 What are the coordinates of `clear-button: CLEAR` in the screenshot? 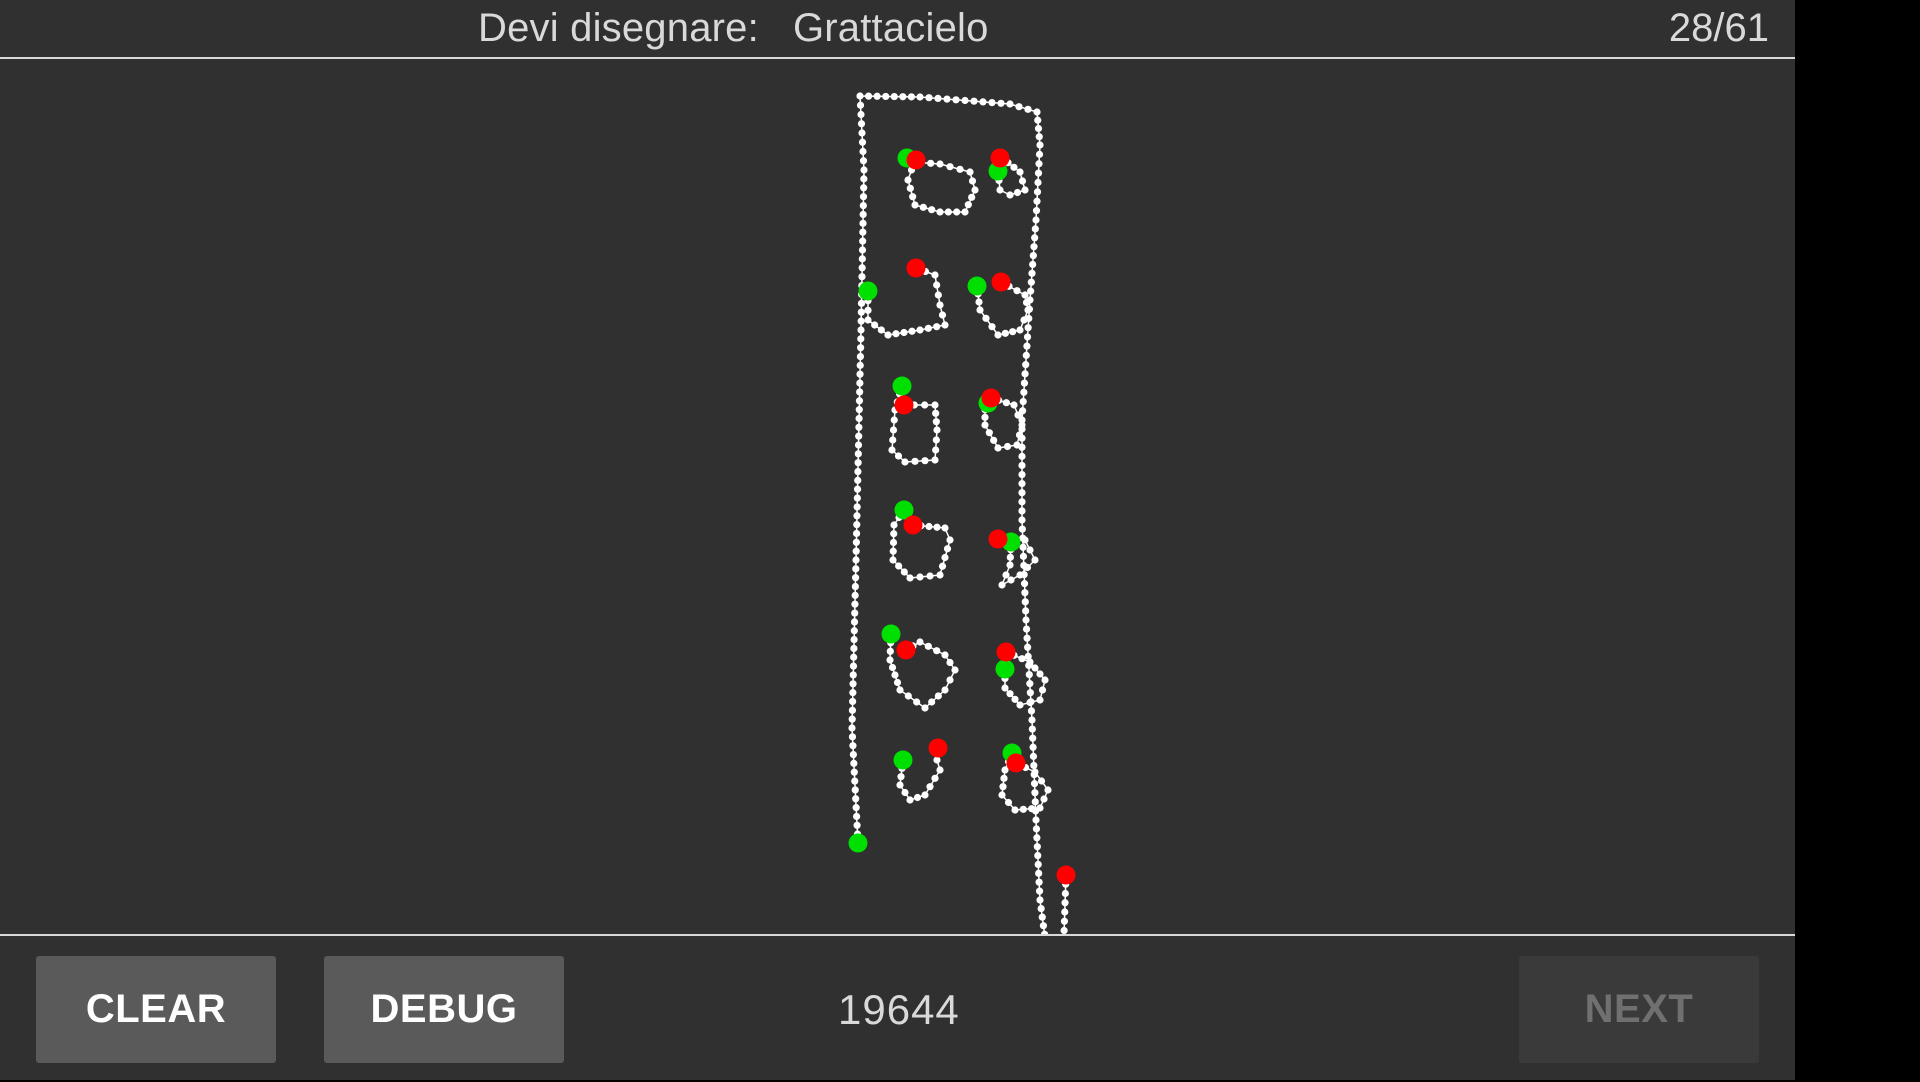 It's located at (156, 1009).